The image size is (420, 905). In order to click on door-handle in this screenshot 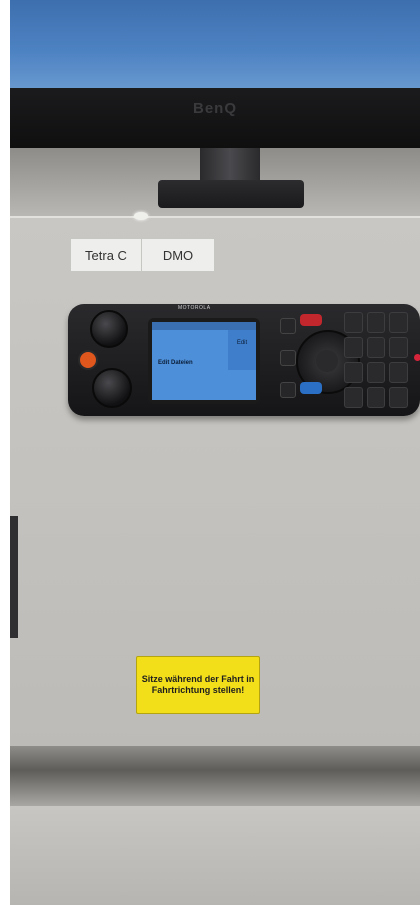, I will do `click(14, 577)`.